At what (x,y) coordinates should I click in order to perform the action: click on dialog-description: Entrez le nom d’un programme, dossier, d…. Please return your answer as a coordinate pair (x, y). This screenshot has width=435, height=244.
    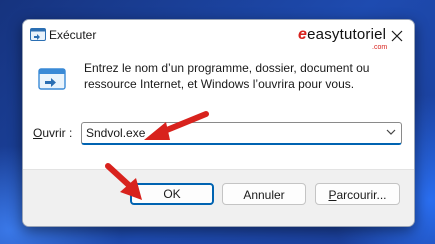
    Looking at the image, I should click on (227, 76).